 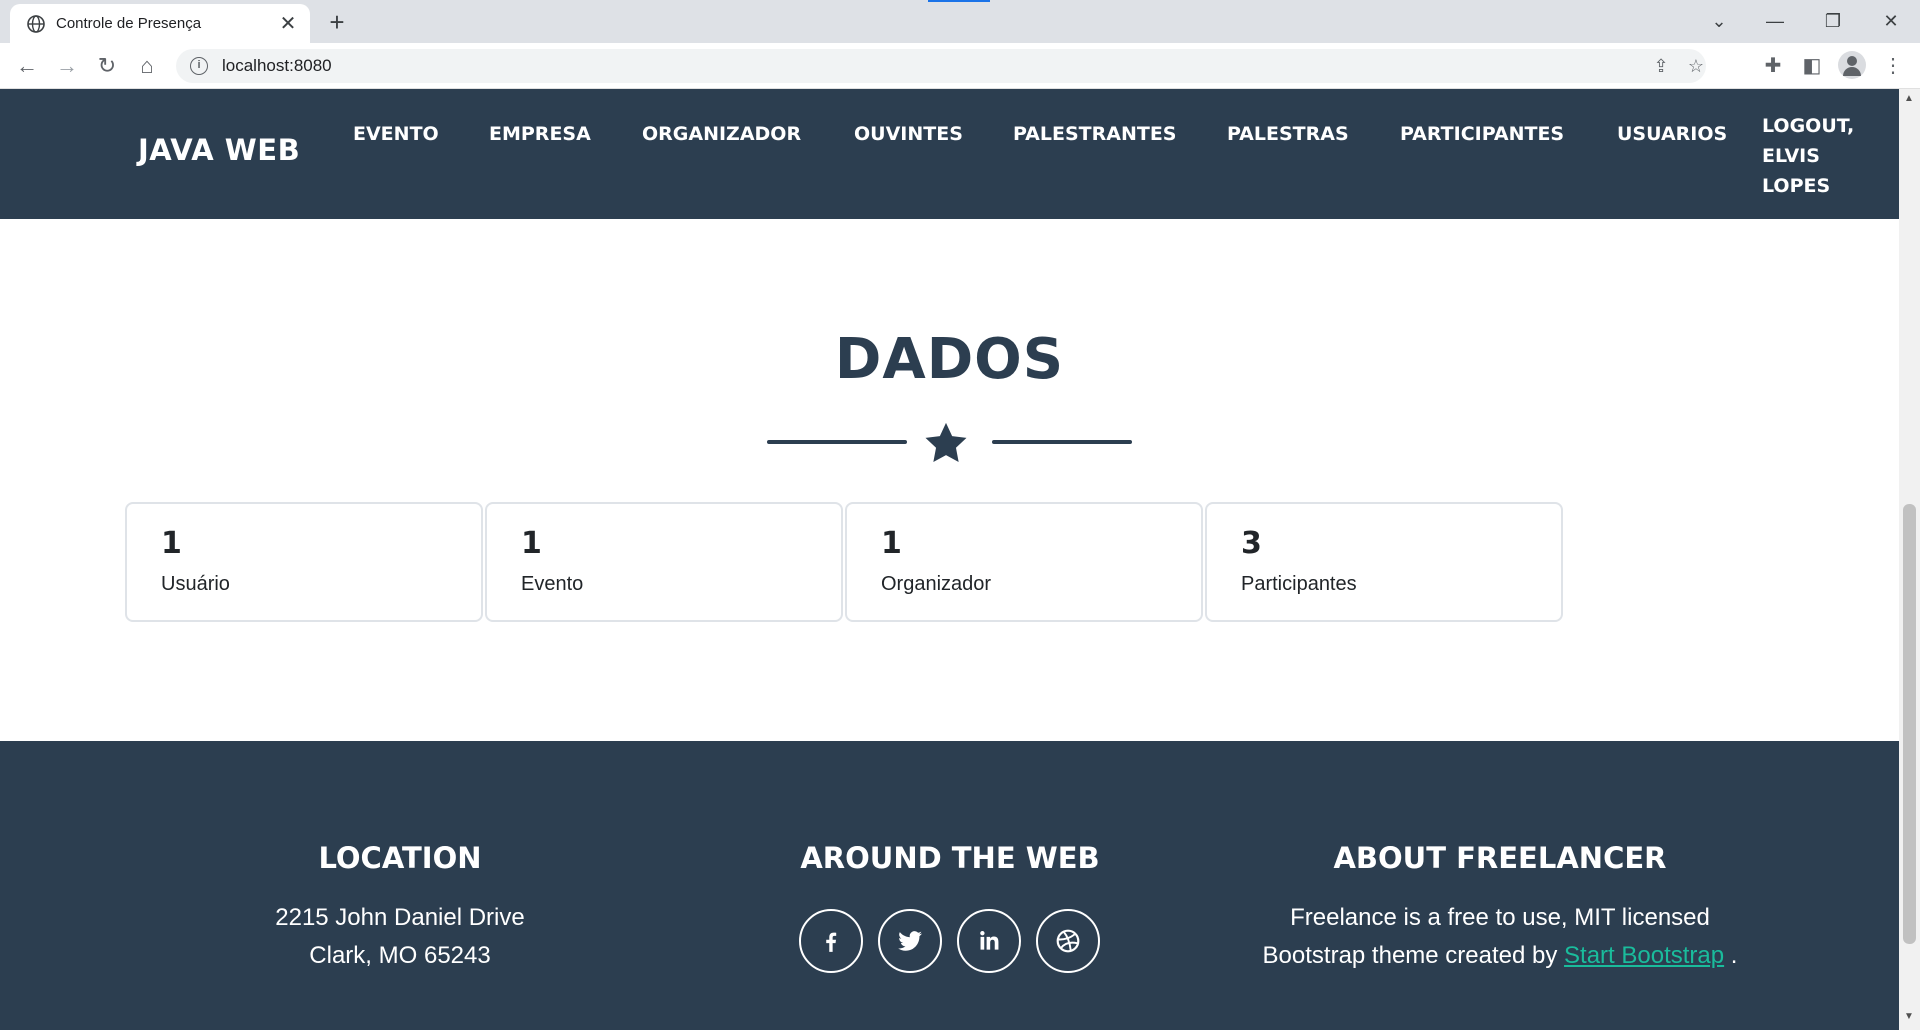 What do you see at coordinates (1500, 917) in the screenshot?
I see `about-line-1: Freelance is a free to use, MIT licensed` at bounding box center [1500, 917].